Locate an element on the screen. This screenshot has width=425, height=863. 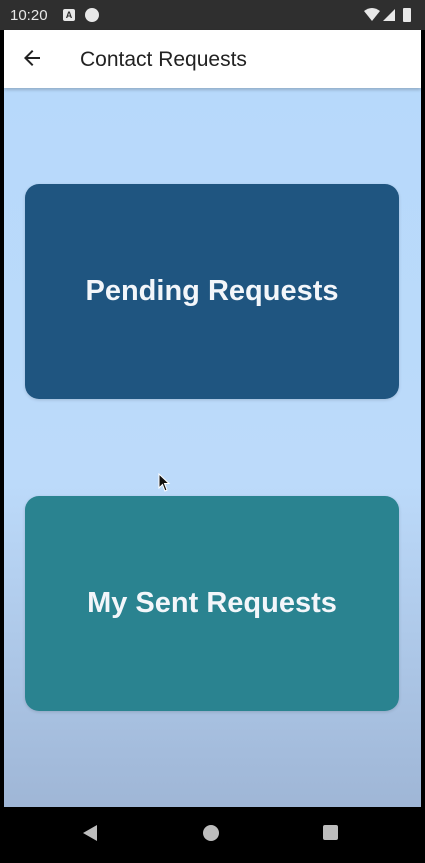
navigation-bar is located at coordinates (212, 835).